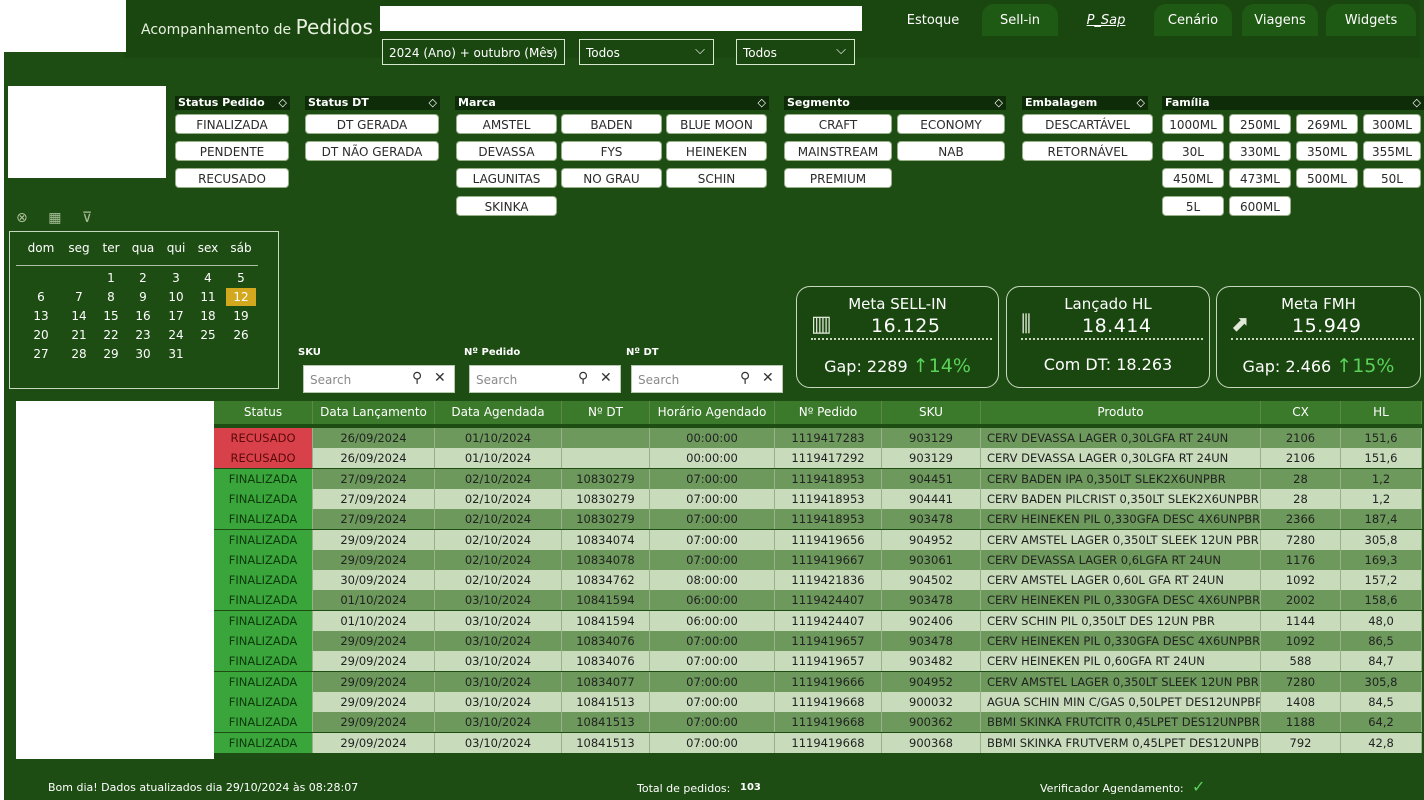  I want to click on calendar-day: 21, so click(79, 335).